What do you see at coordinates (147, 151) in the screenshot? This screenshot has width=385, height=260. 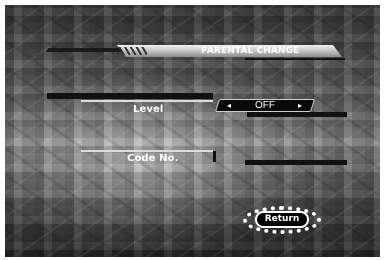 I see `code-rule-left` at bounding box center [147, 151].